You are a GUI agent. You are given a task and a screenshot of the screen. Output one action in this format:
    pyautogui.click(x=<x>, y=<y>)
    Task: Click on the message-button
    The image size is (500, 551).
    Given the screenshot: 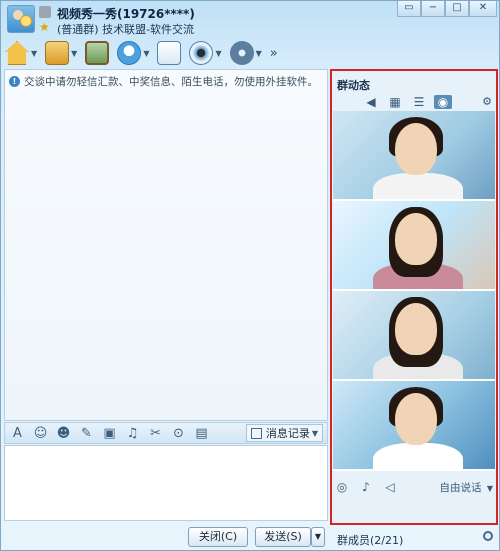 What is the action you would take?
    pyautogui.click(x=169, y=53)
    